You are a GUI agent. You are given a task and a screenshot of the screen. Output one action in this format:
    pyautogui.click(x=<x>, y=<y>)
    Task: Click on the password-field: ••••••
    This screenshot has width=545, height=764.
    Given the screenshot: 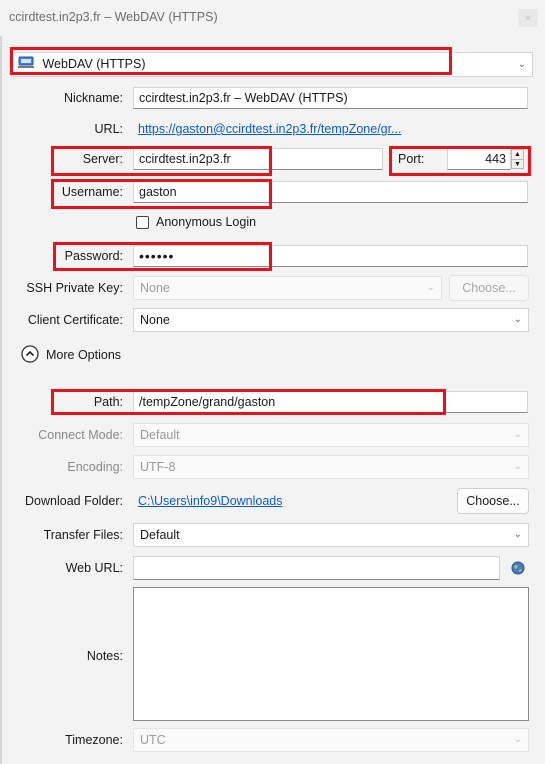 What is the action you would take?
    pyautogui.click(x=330, y=256)
    